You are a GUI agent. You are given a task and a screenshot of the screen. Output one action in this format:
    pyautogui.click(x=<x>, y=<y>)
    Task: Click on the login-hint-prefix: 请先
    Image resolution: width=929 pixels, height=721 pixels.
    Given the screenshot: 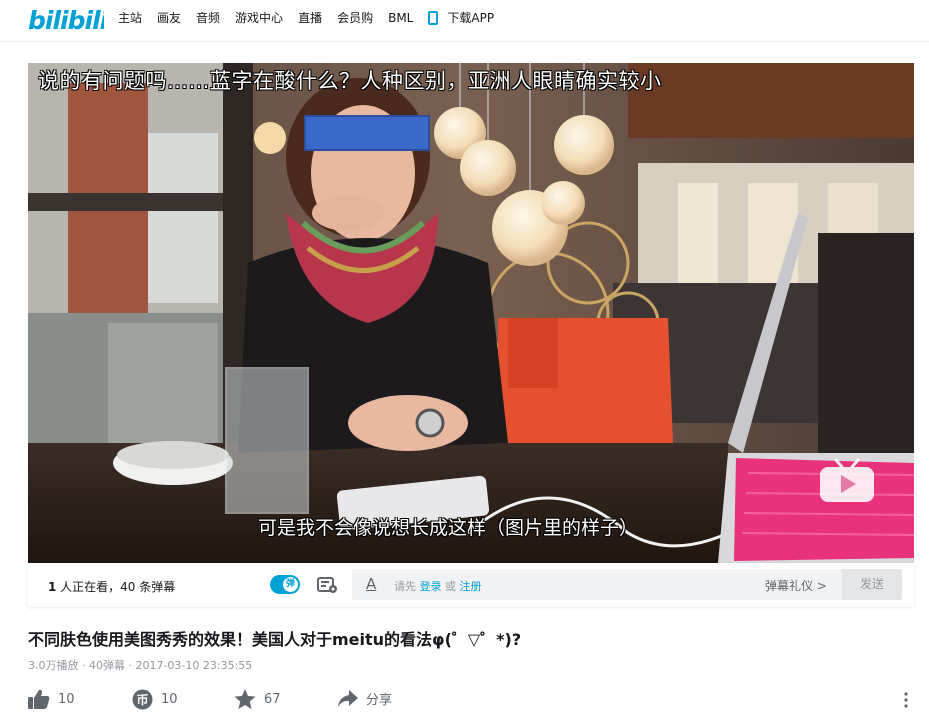 What is the action you would take?
    pyautogui.click(x=405, y=586)
    